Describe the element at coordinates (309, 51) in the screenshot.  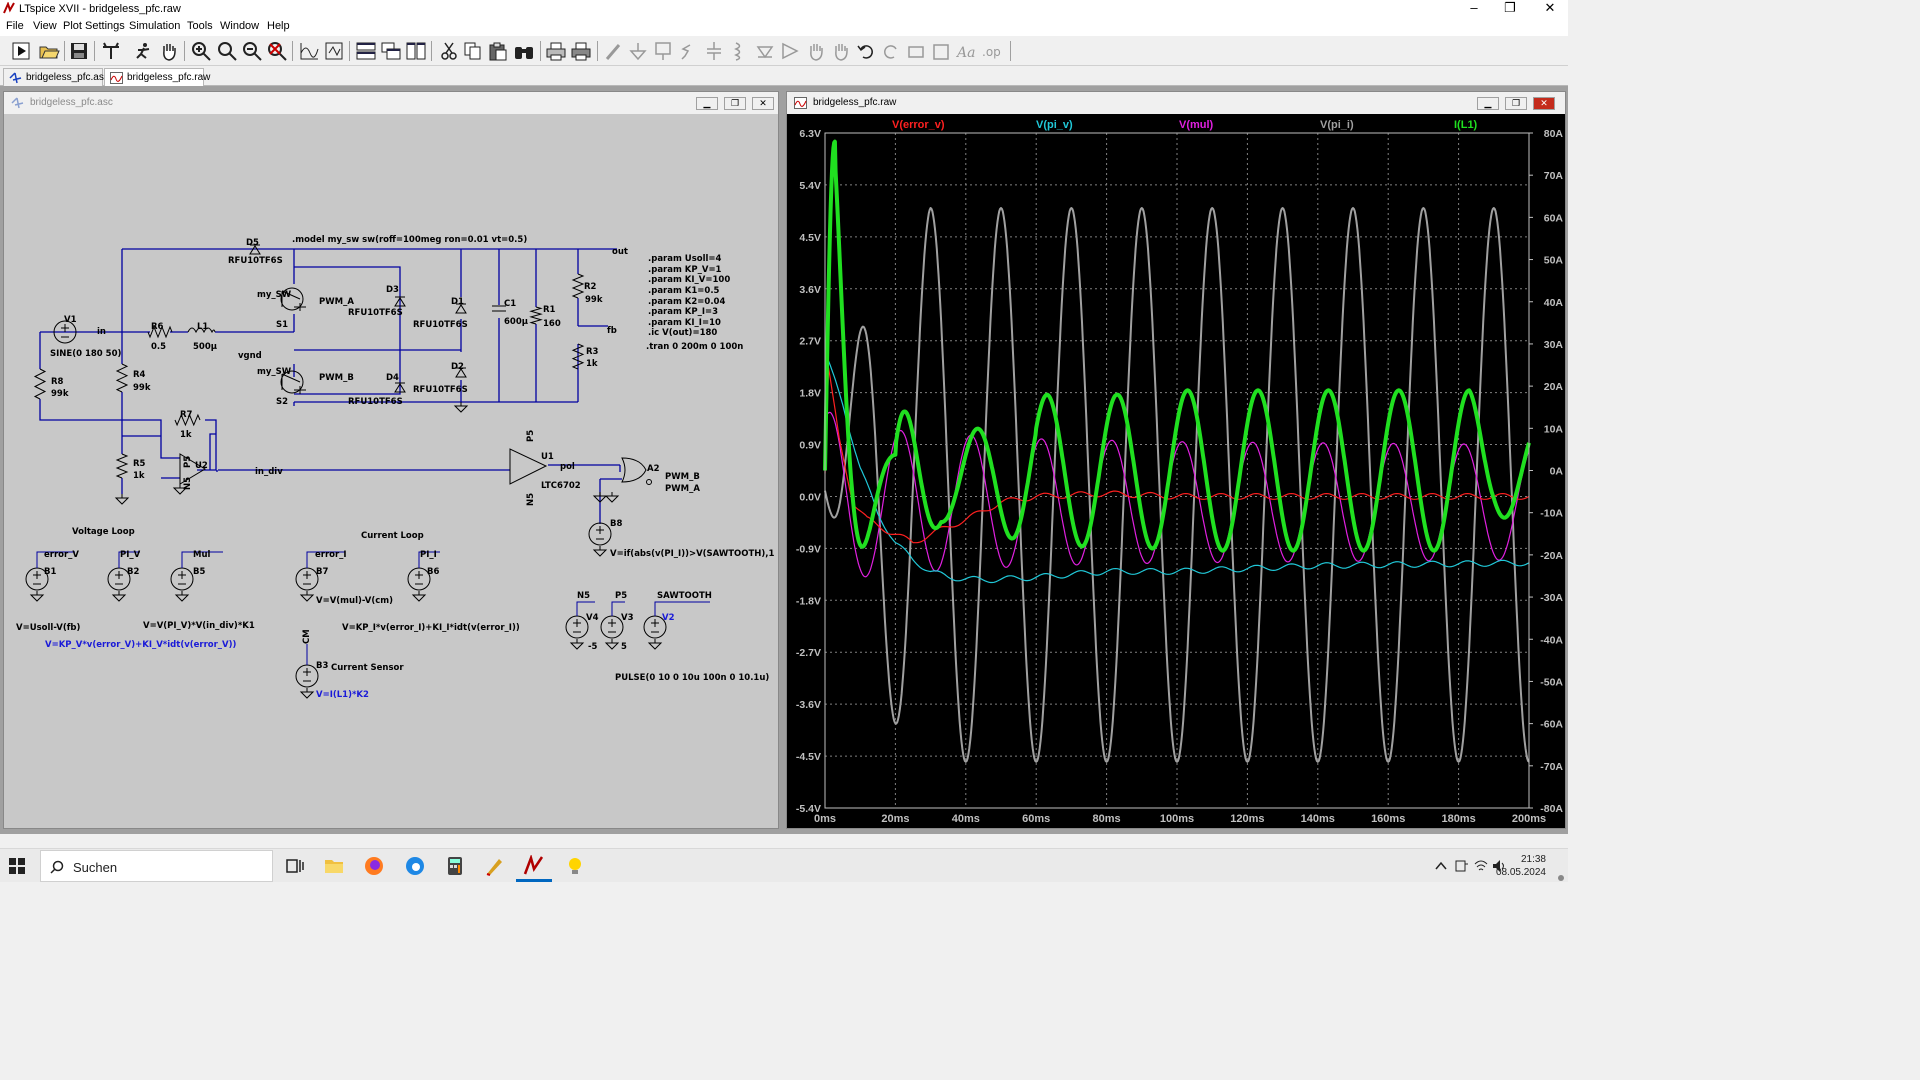
I see `autorange-icon` at that location.